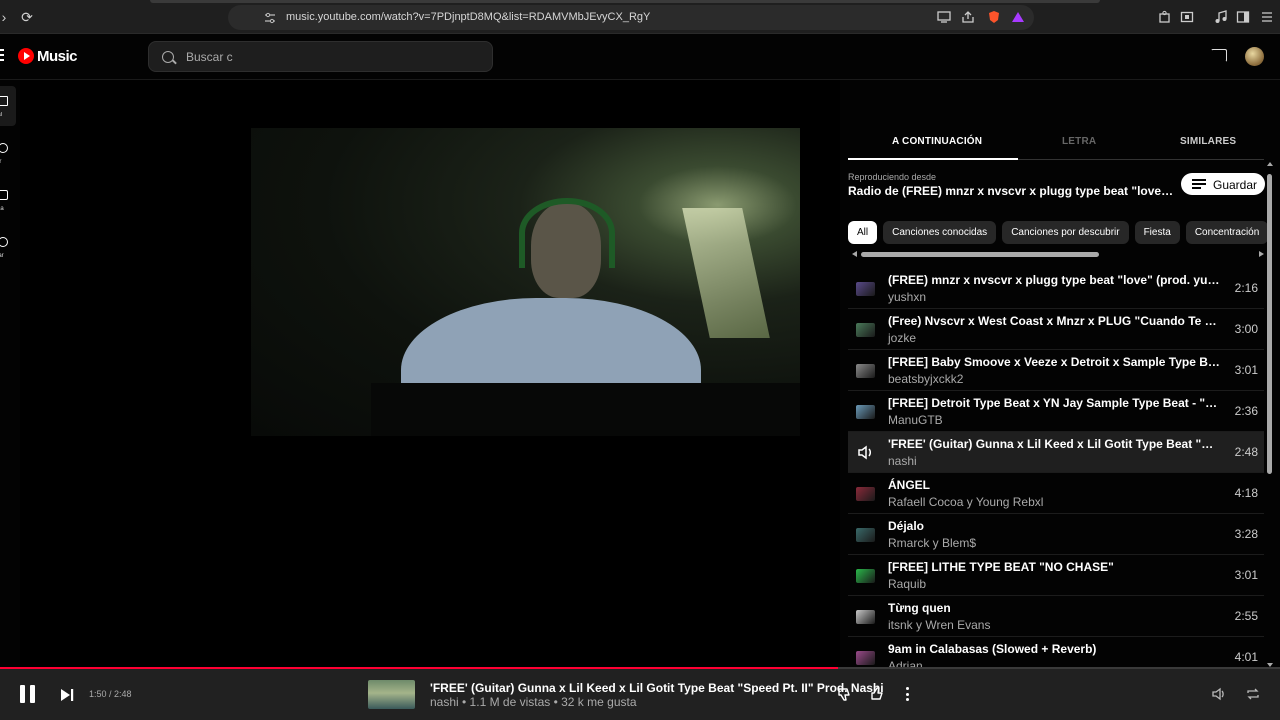 The image size is (1280, 720). Describe the element at coordinates (110, 694) in the screenshot. I see `time-display: 1:50 / 2:48` at that location.